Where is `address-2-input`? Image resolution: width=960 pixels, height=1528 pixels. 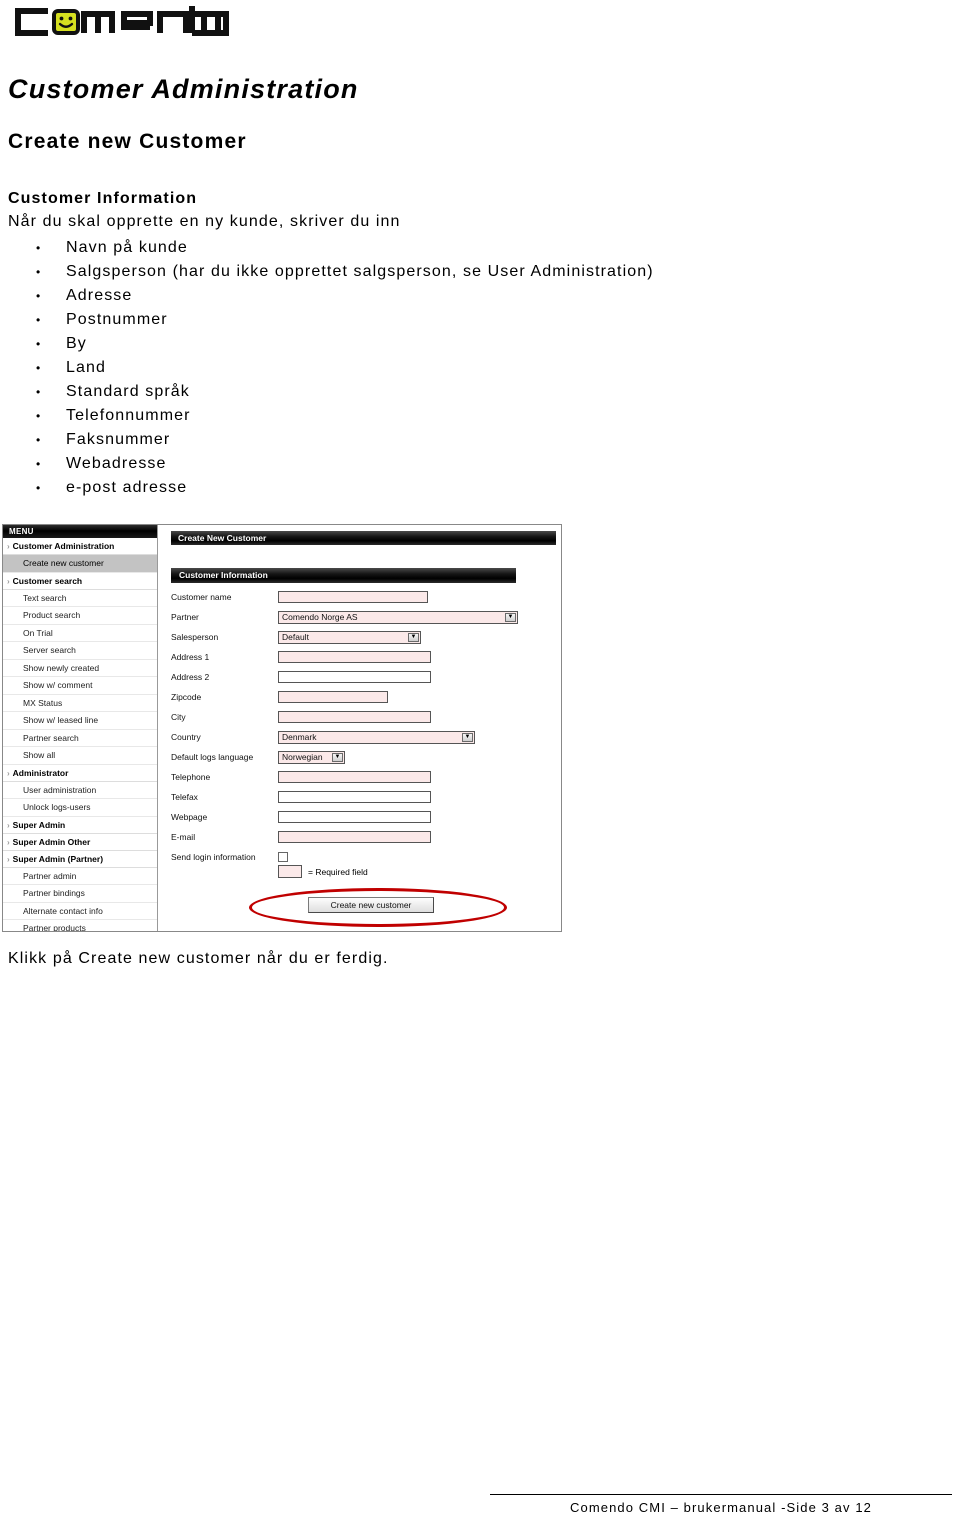 address-2-input is located at coordinates (354, 677).